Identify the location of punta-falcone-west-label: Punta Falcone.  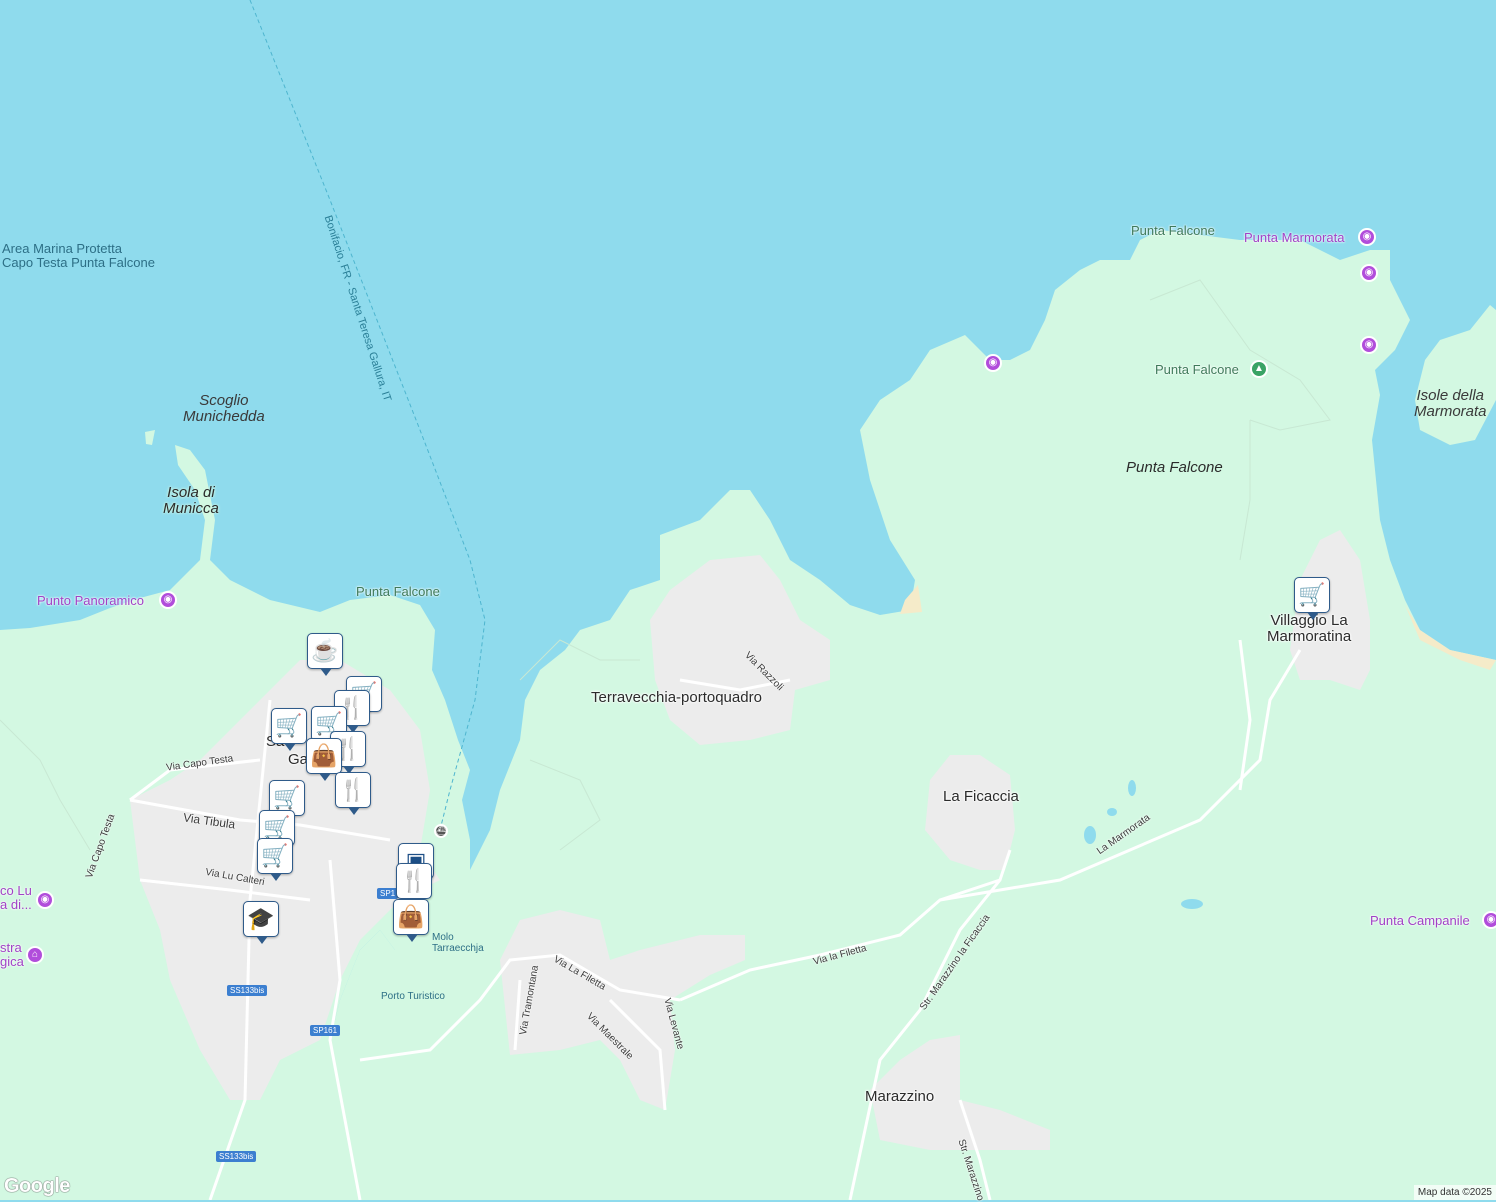
(398, 591).